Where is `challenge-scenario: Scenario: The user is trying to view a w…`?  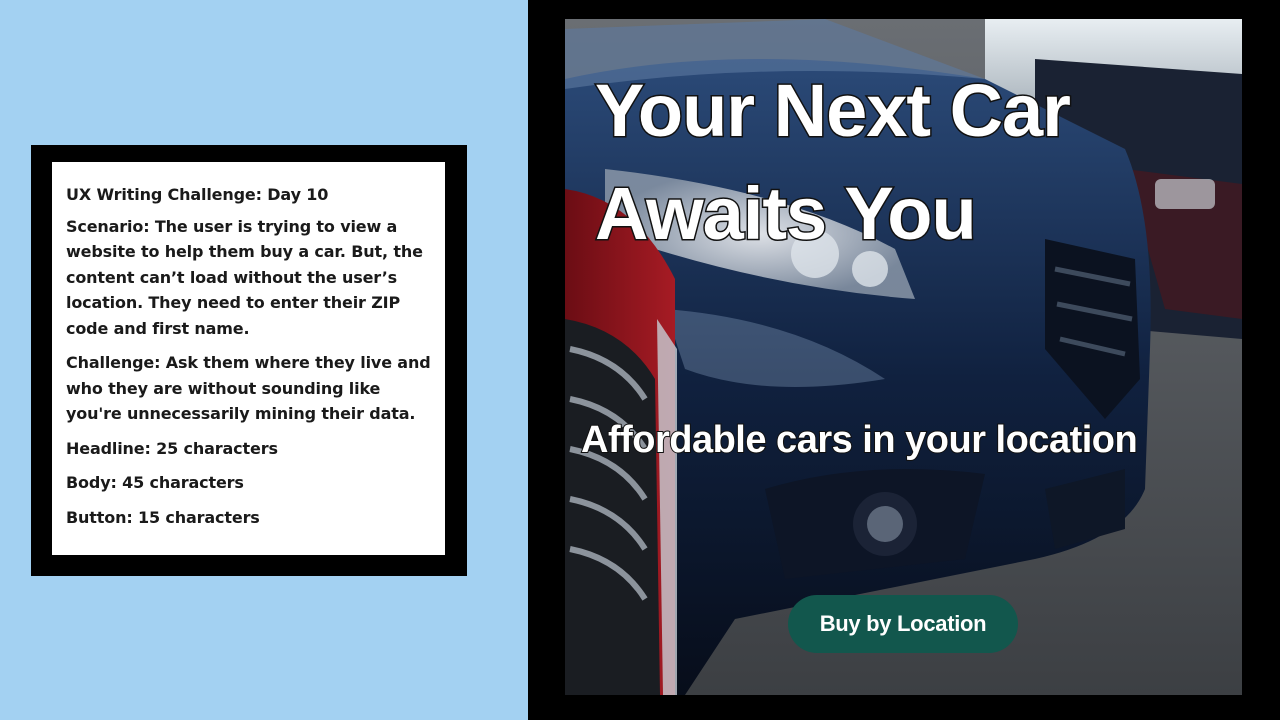 challenge-scenario: Scenario: The user is trying to view a w… is located at coordinates (244, 277).